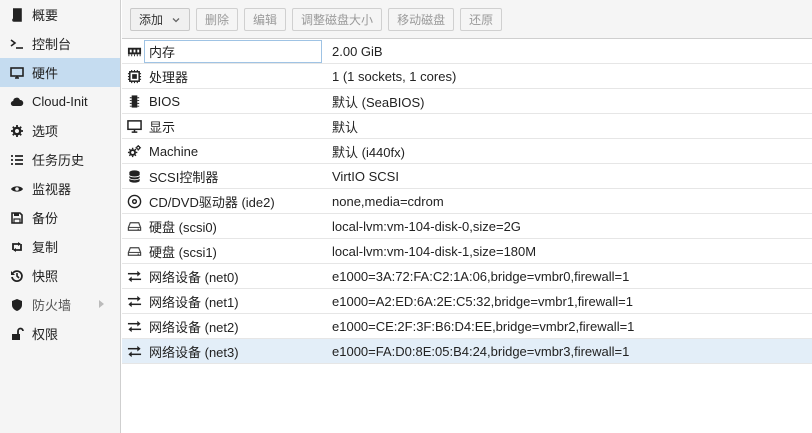 Image resolution: width=812 pixels, height=433 pixels. Describe the element at coordinates (467, 76) in the screenshot. I see `table-row: 处理器 1 (1 sockets, 1 cores)` at that location.